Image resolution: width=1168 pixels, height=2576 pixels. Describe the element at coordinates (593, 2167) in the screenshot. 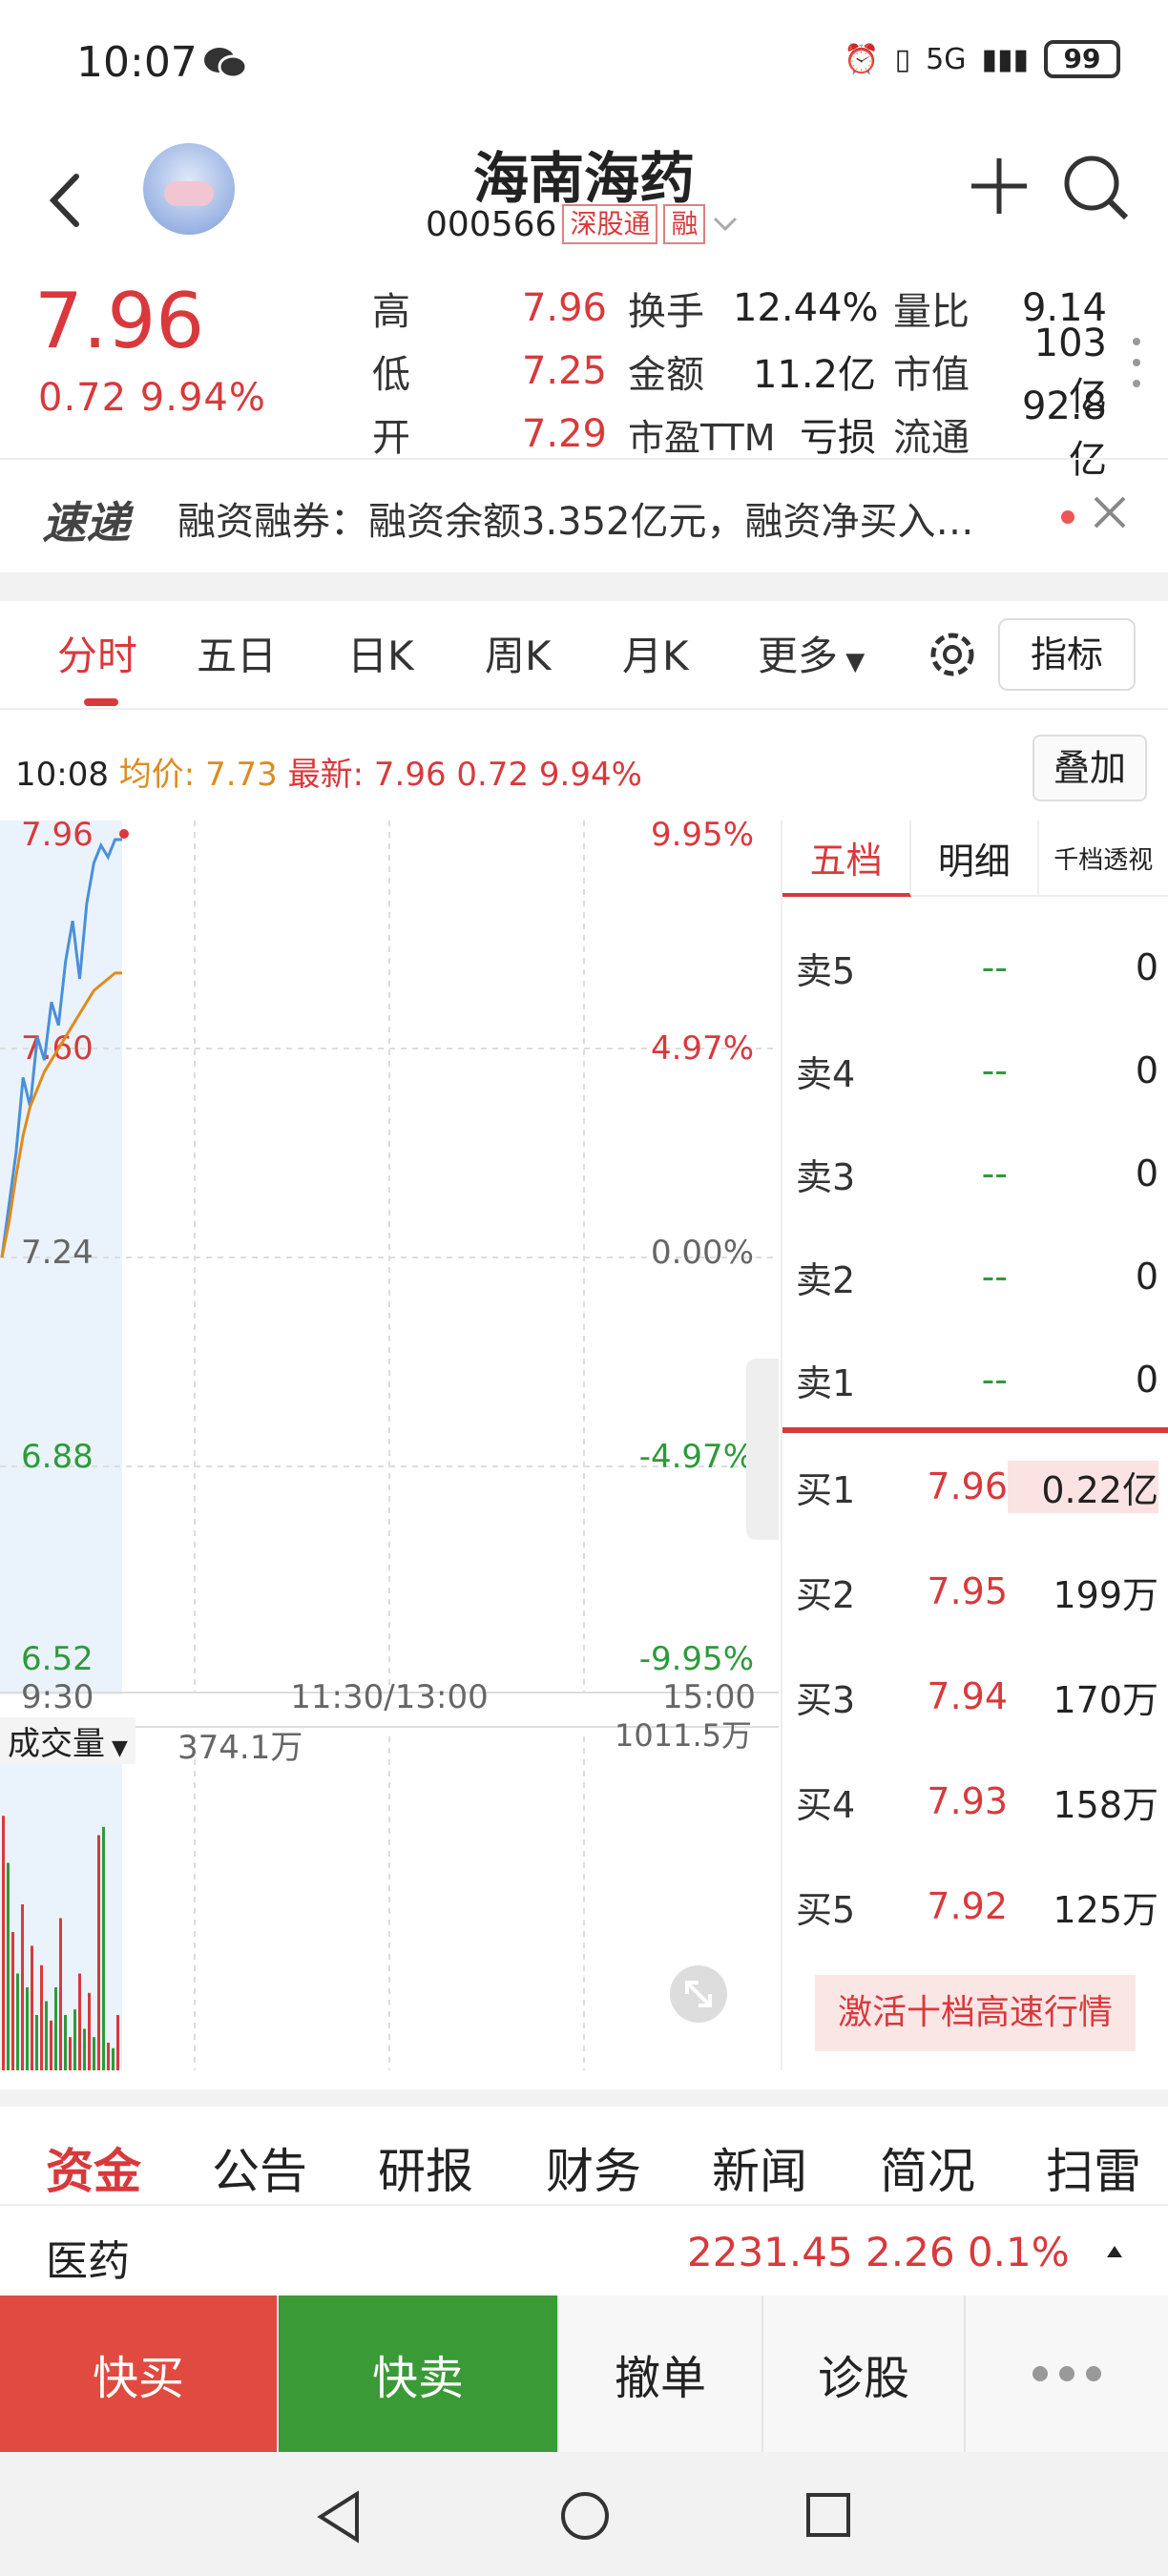

I see `tab-financials: 财务` at that location.